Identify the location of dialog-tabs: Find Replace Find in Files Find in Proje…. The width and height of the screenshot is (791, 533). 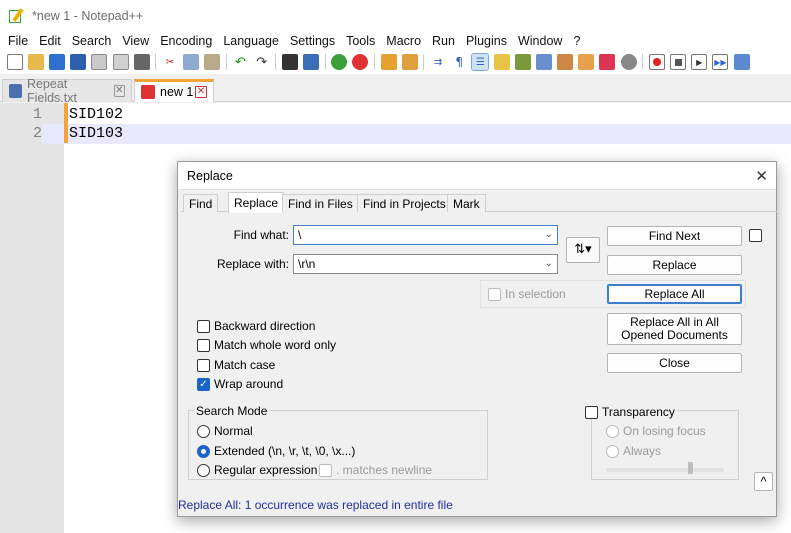
(479, 202).